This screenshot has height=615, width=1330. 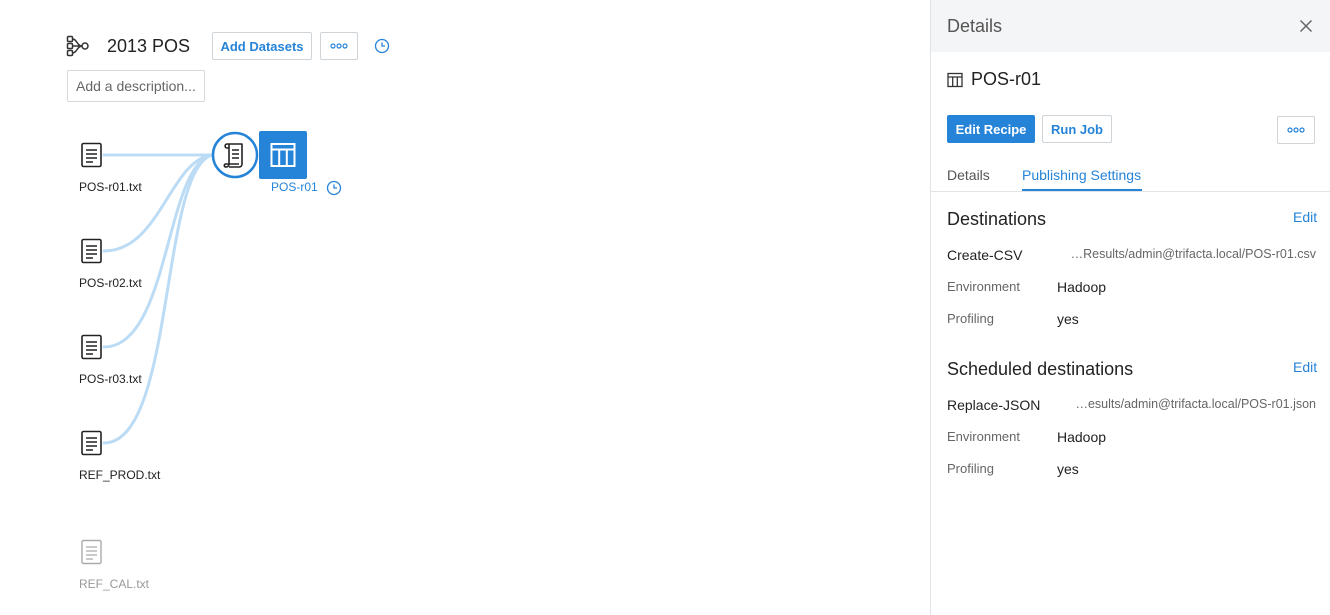 I want to click on panel-more-button, so click(x=1296, y=130).